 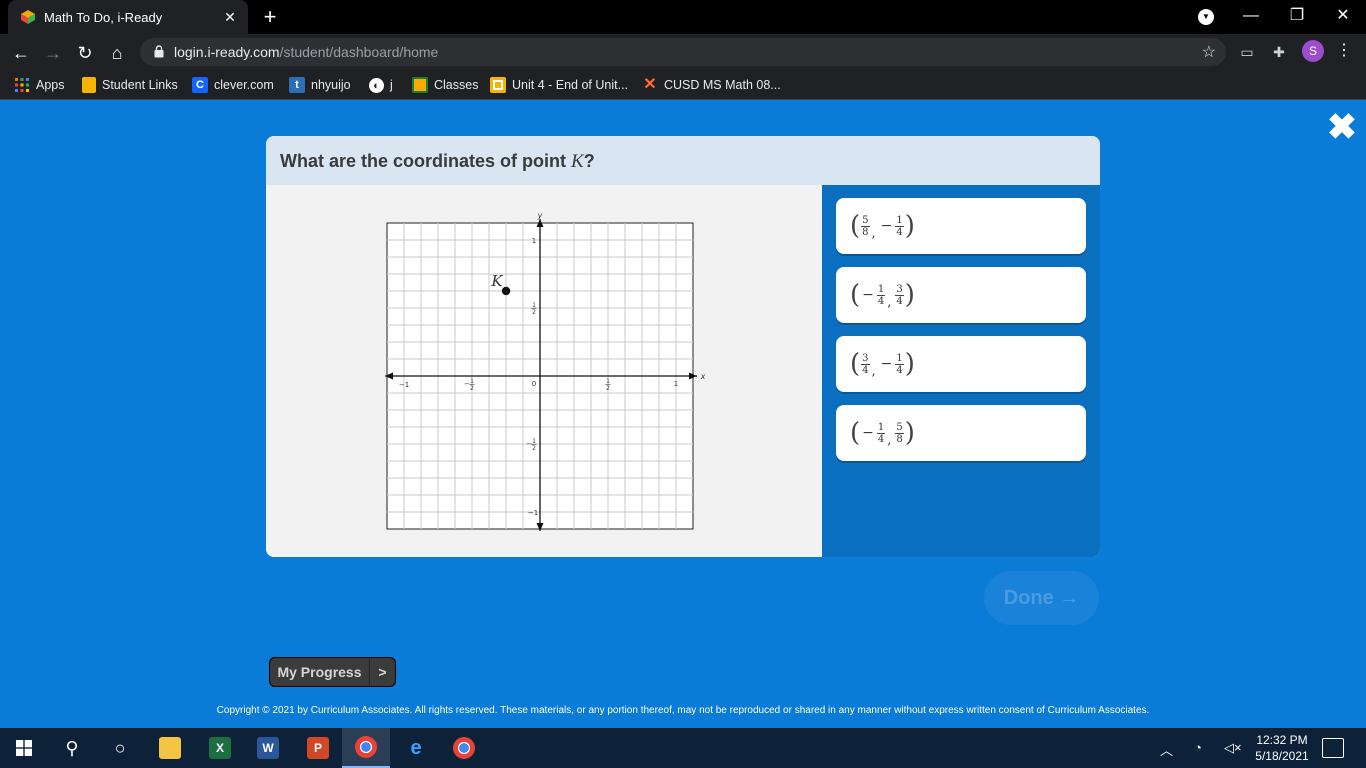 What do you see at coordinates (1282, 740) in the screenshot?
I see `clock-time: 12:32 PM` at bounding box center [1282, 740].